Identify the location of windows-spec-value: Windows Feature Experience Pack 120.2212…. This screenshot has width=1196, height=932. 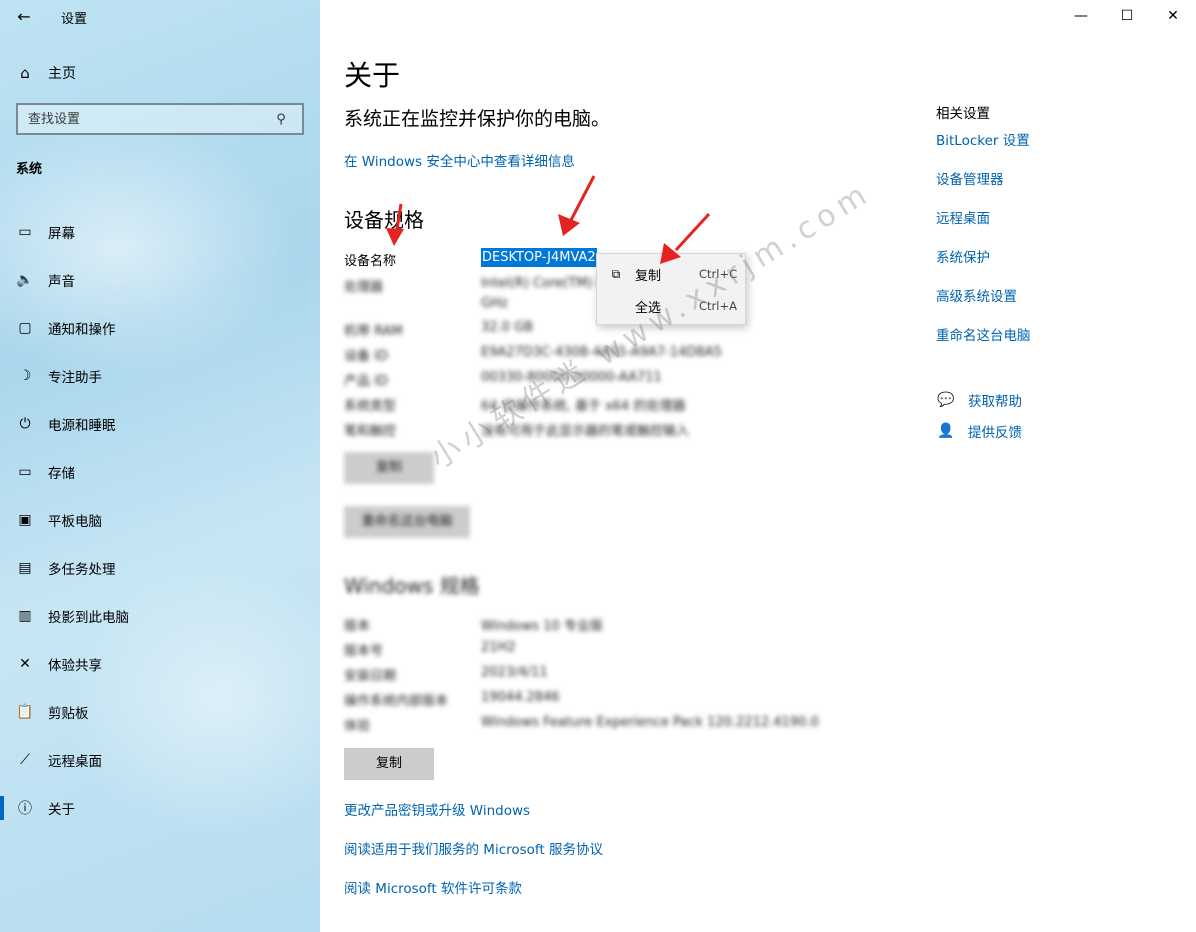
(650, 722).